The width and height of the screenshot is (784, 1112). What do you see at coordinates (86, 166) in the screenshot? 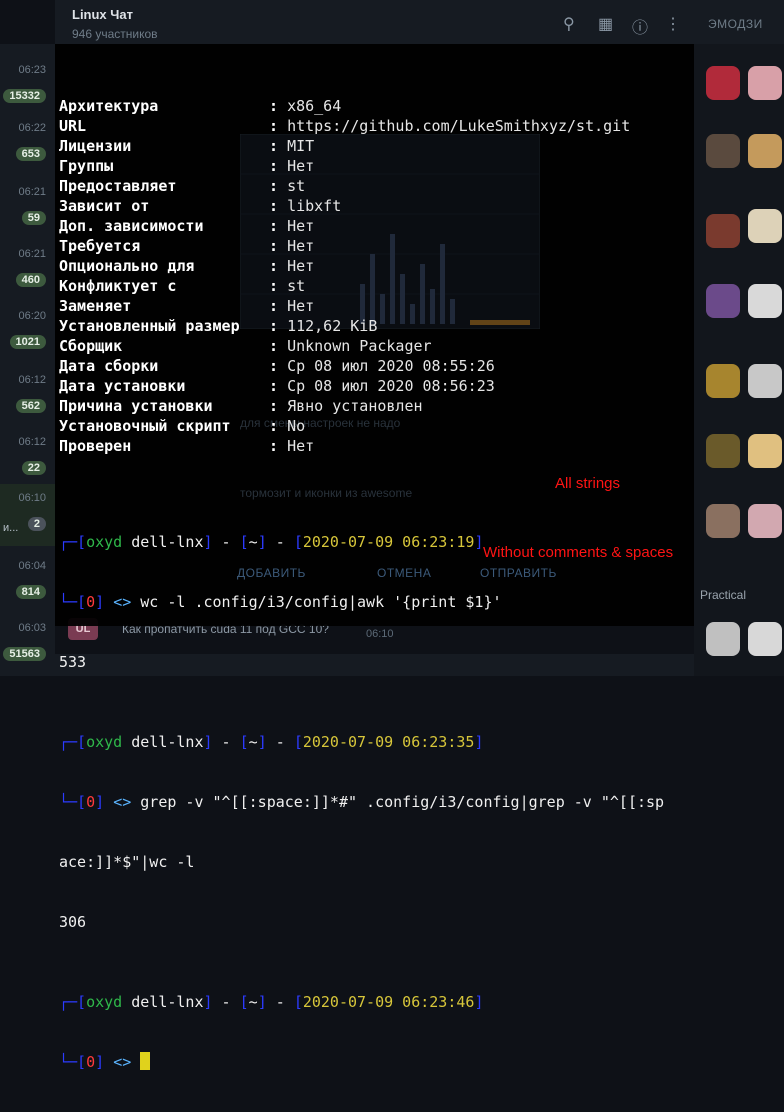
I see `package-info-key: Группы` at bounding box center [86, 166].